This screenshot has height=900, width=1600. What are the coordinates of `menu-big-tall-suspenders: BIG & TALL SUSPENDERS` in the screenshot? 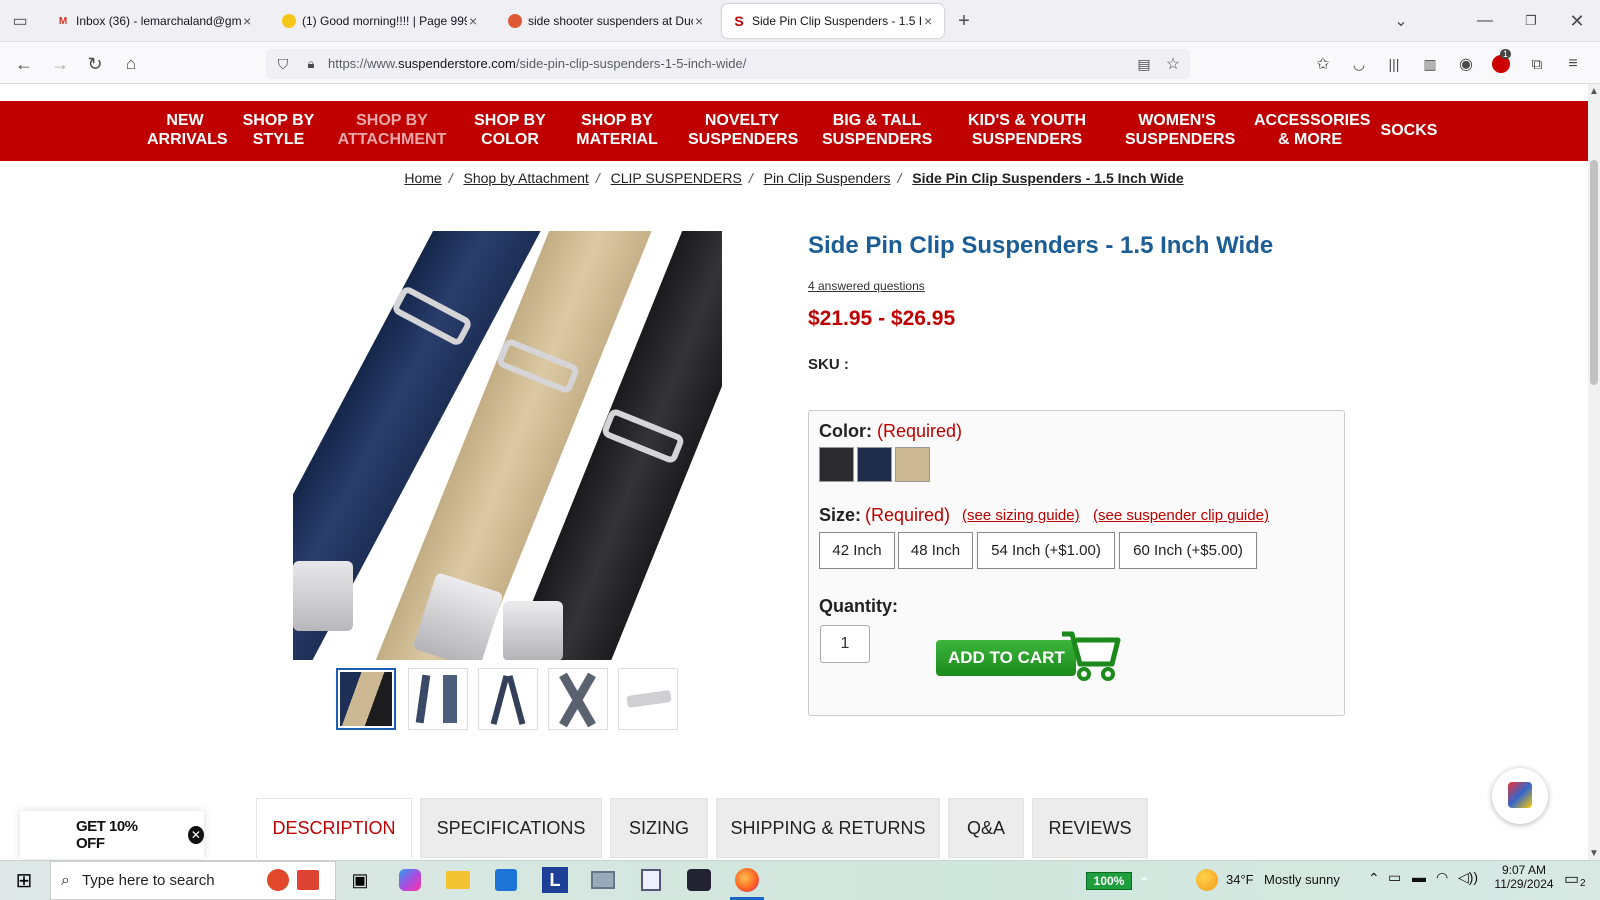 It's located at (877, 130).